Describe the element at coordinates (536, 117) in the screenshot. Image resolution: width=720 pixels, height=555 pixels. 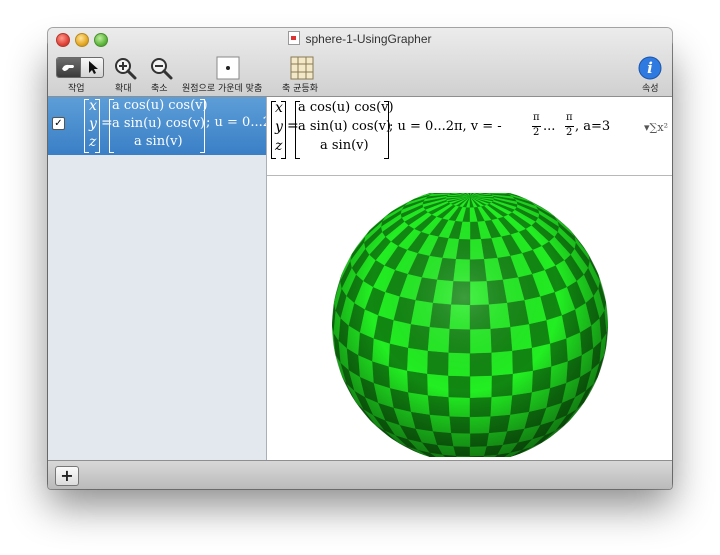
I see `eq-pi-1: π` at that location.